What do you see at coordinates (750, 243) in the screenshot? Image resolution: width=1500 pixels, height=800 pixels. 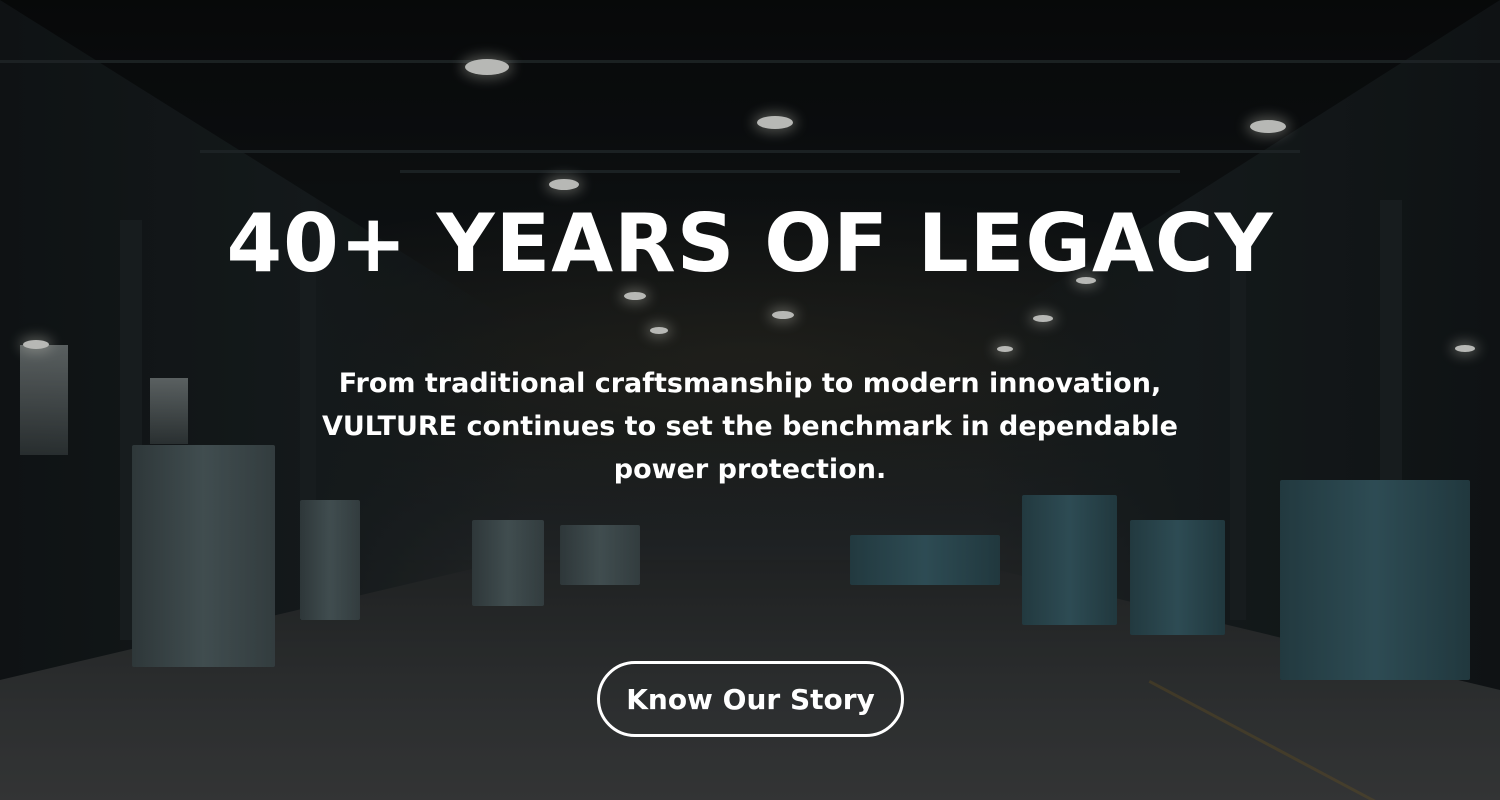 I see `hero-headline: 40+ YEARS OF LEGACY` at bounding box center [750, 243].